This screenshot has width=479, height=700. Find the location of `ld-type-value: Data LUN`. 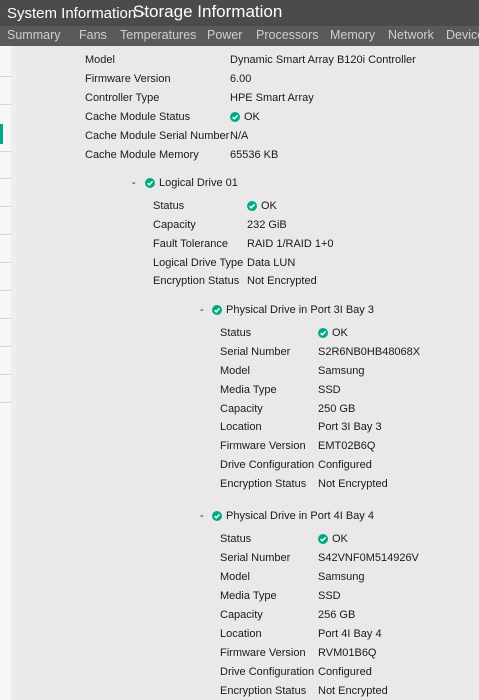

ld-type-value: Data LUN is located at coordinates (271, 263).